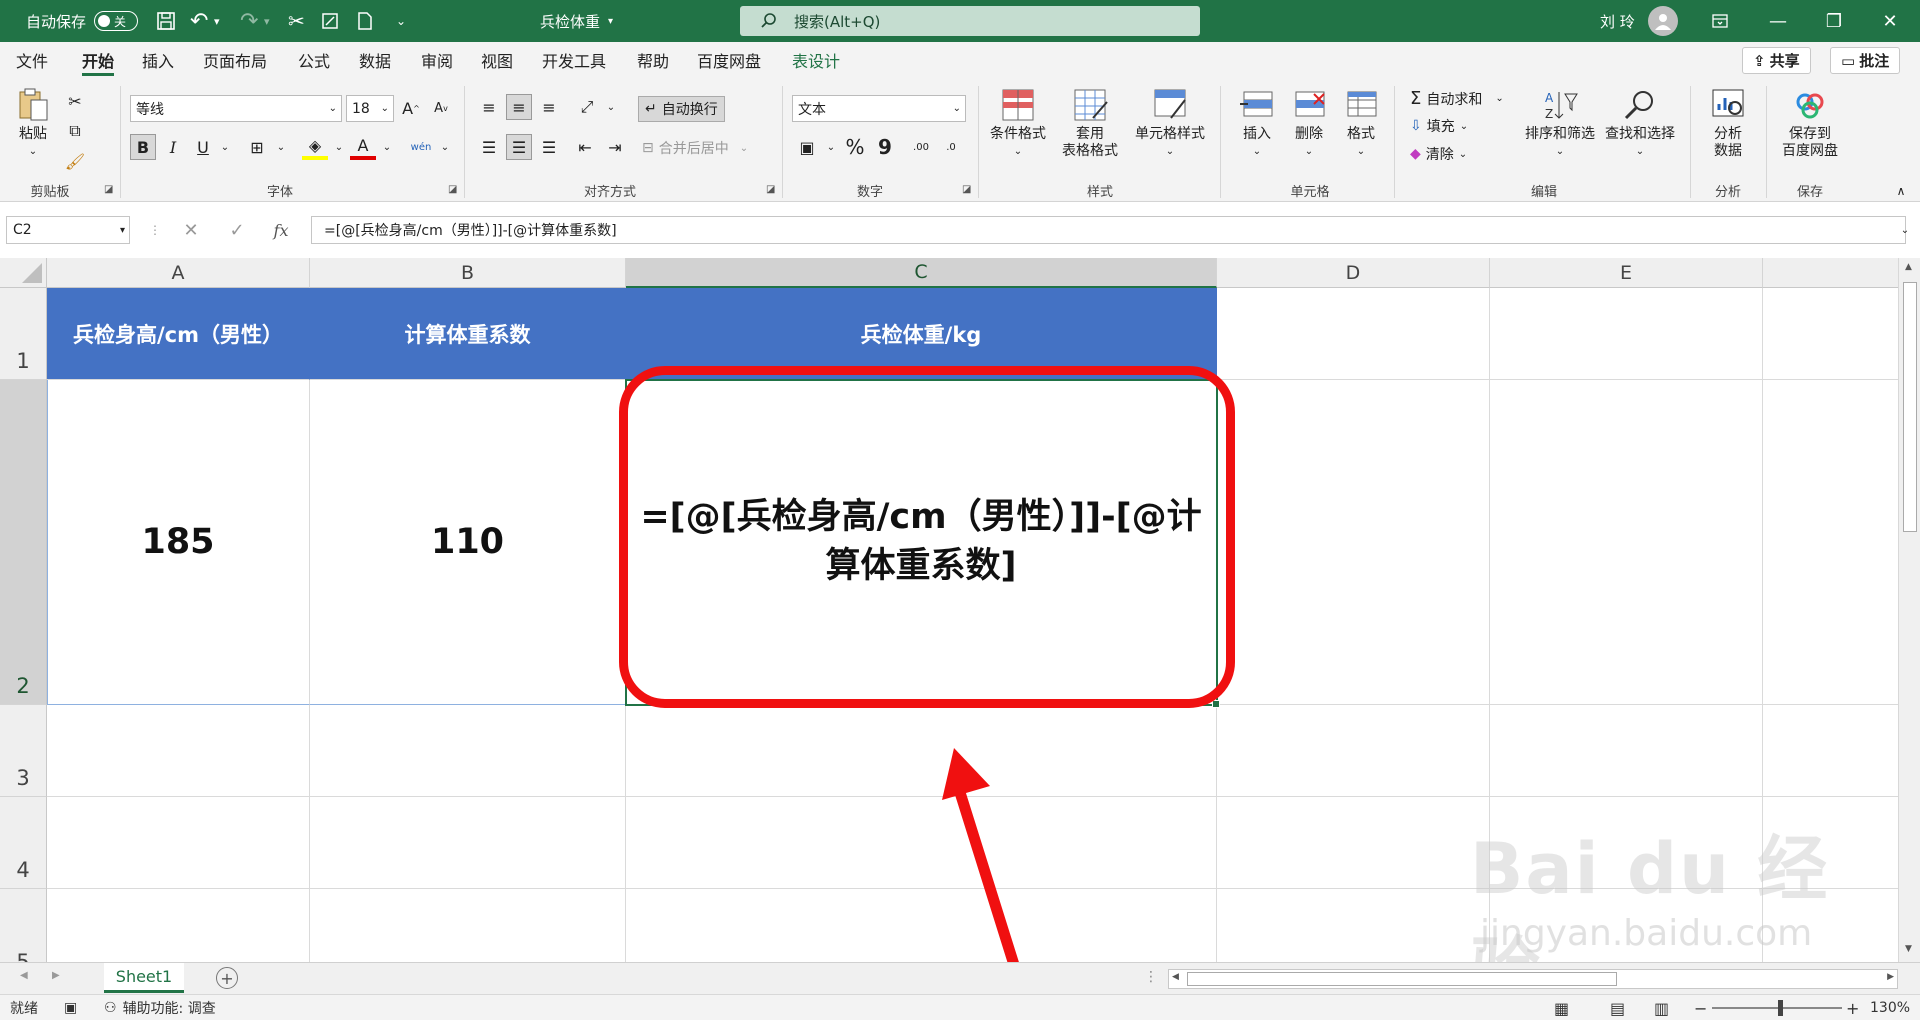 The image size is (1920, 1020). Describe the element at coordinates (615, 147) in the screenshot. I see `increase-indent-icon: ⇥` at that location.